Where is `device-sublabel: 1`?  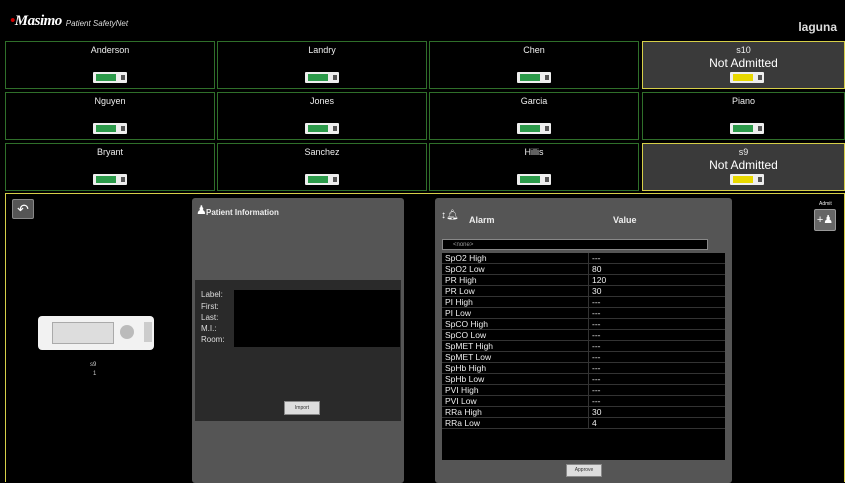
device-sublabel: 1 is located at coordinates (95, 374).